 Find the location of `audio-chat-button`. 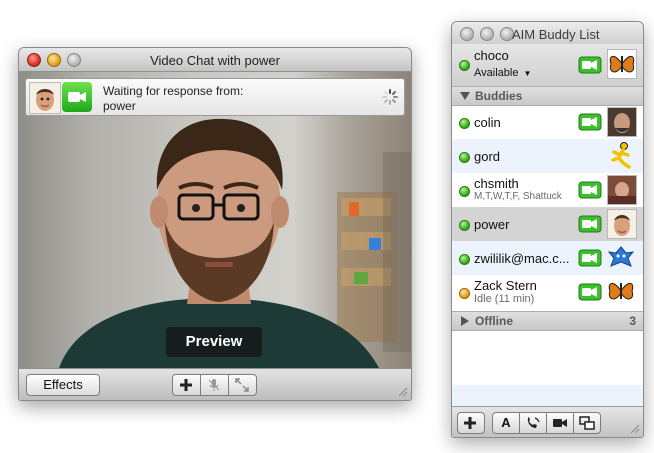

audio-chat-button is located at coordinates (533, 423).